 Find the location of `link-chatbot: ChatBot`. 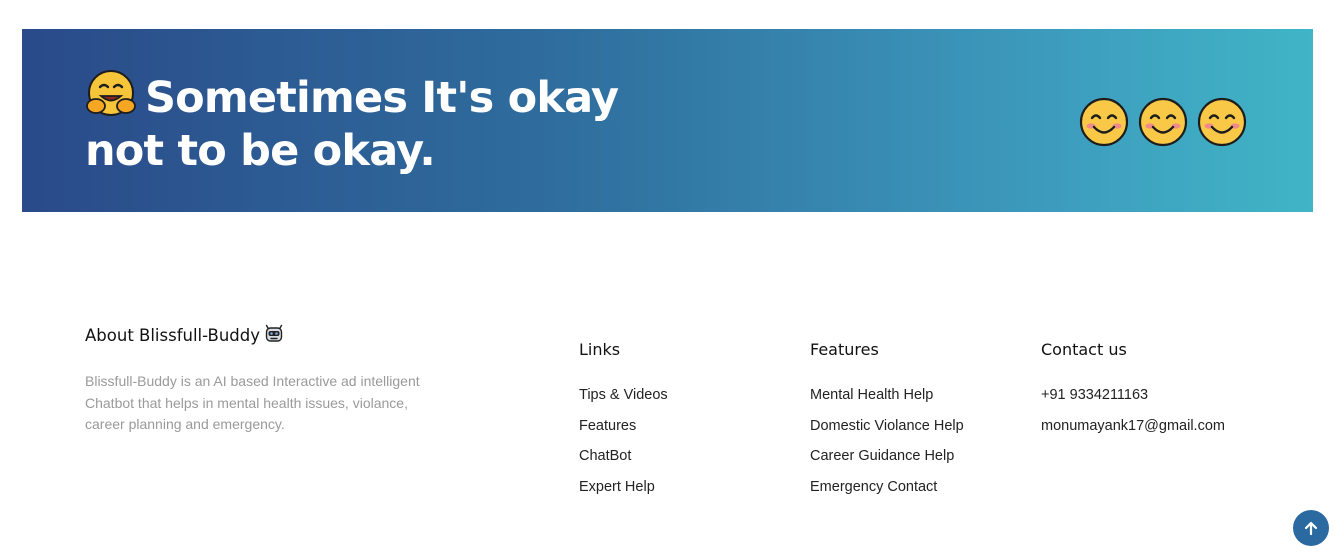

link-chatbot: ChatBot is located at coordinates (605, 456).